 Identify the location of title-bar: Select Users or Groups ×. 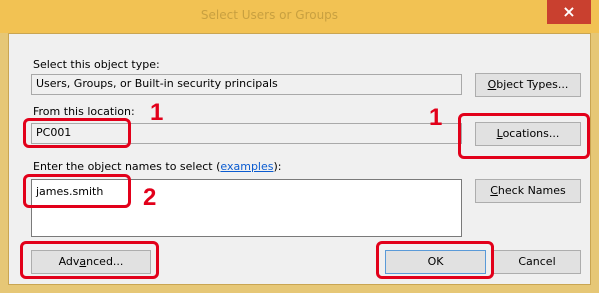
(299, 16).